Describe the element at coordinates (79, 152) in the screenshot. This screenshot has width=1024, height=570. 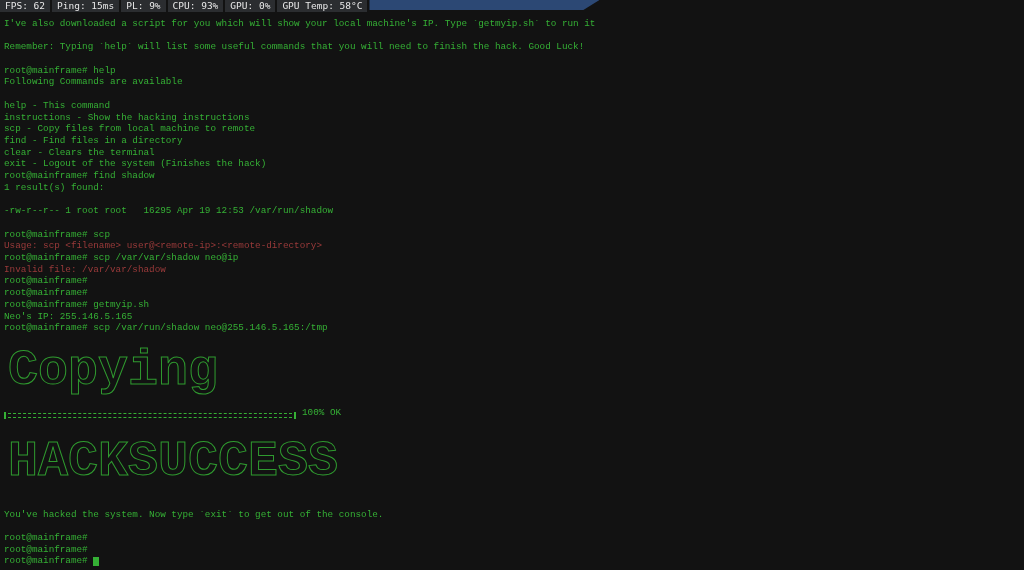
I see `terminal-line: clear - Clears the terminal` at that location.